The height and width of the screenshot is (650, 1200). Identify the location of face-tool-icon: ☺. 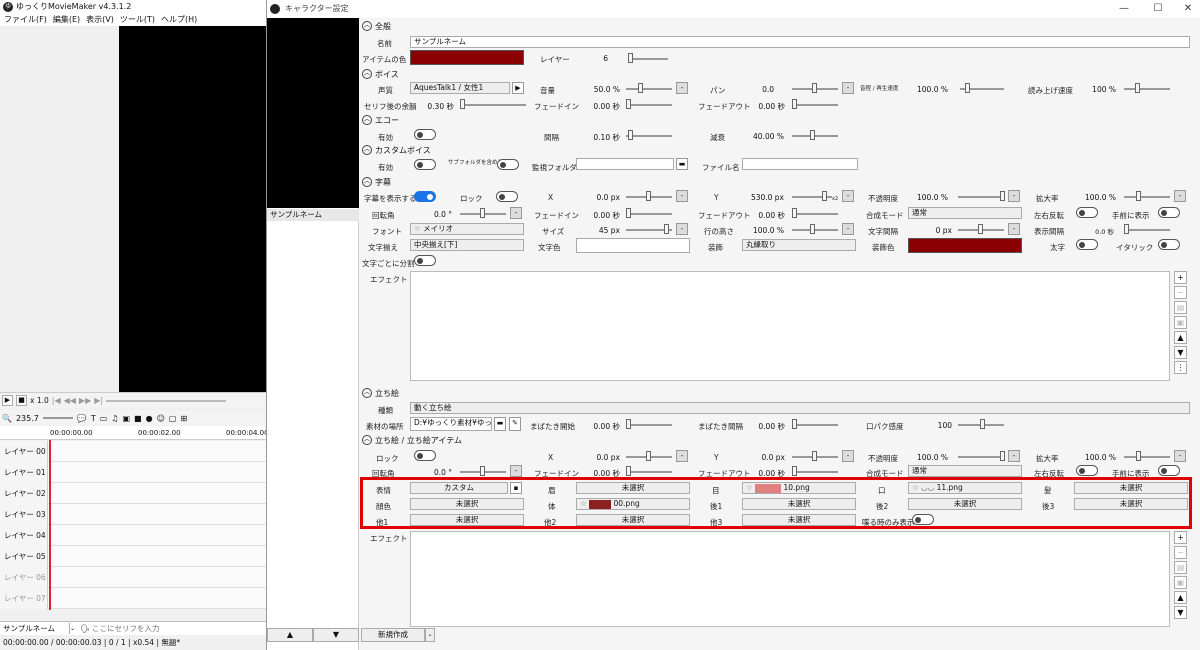
(161, 418).